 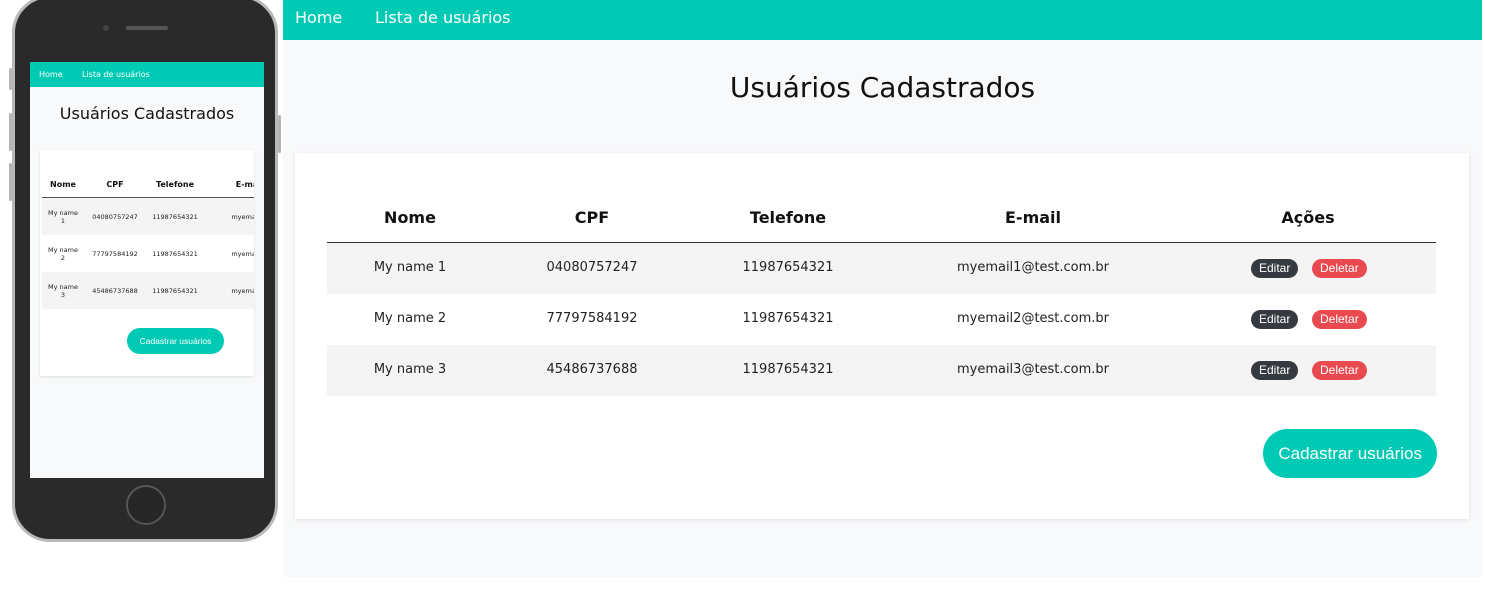 I want to click on mobile-cell-email: myemail2@te, so click(x=242, y=254).